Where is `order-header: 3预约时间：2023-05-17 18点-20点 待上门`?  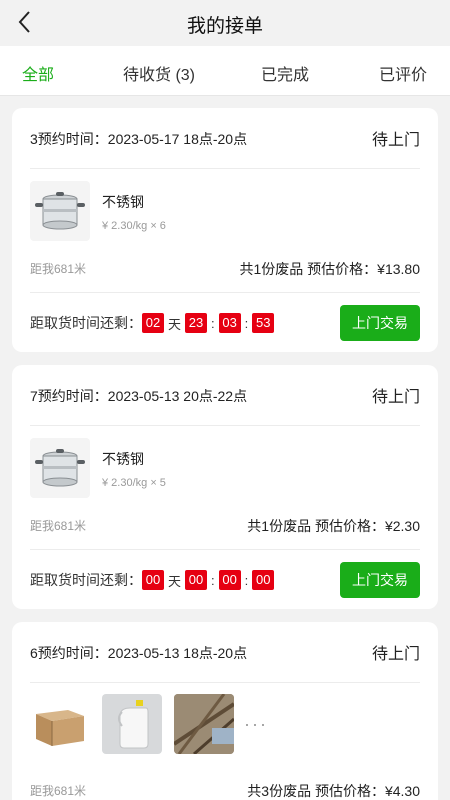
order-header: 3预约时间：2023-05-17 18点-20点 待上门 is located at coordinates (225, 138).